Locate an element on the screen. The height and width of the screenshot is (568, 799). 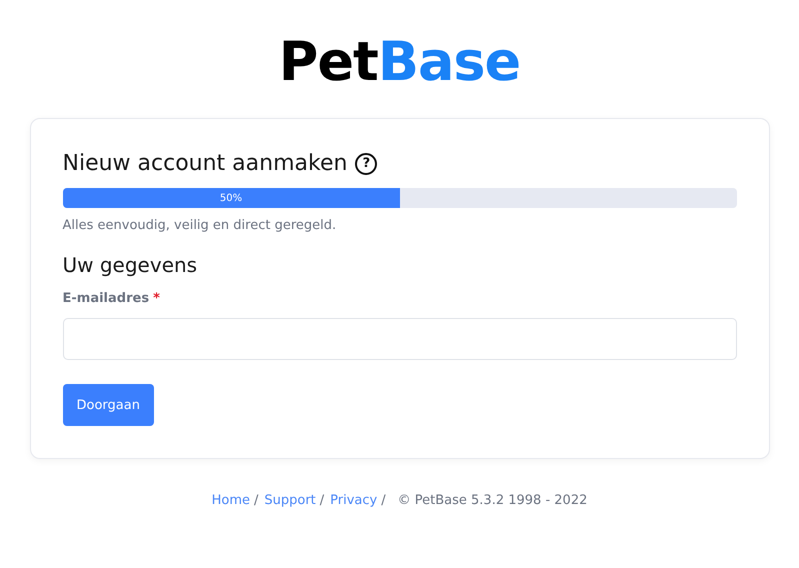
help-icon: ? is located at coordinates (366, 163).